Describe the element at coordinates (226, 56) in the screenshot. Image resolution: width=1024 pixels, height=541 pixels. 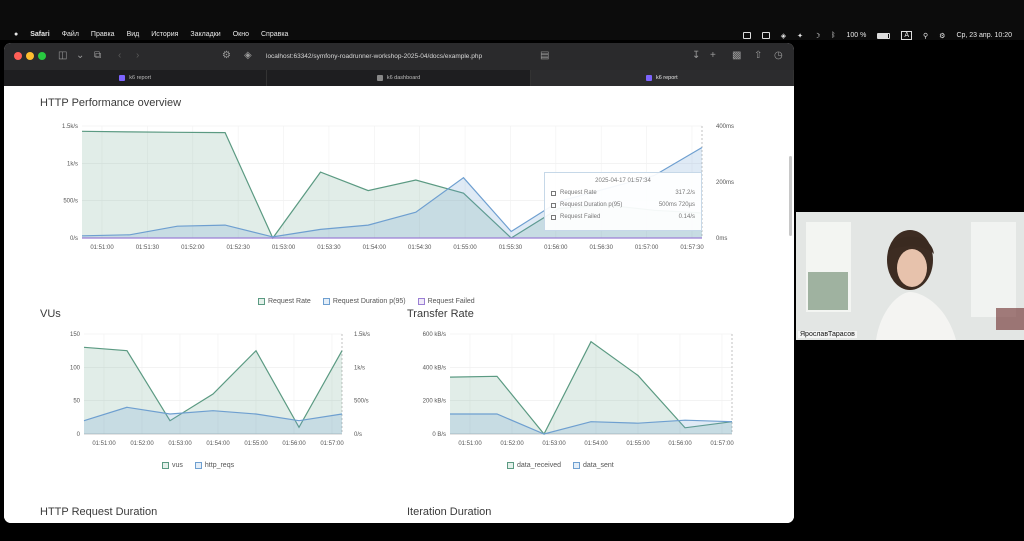
I see `privacy-report-icon: ⚙` at that location.